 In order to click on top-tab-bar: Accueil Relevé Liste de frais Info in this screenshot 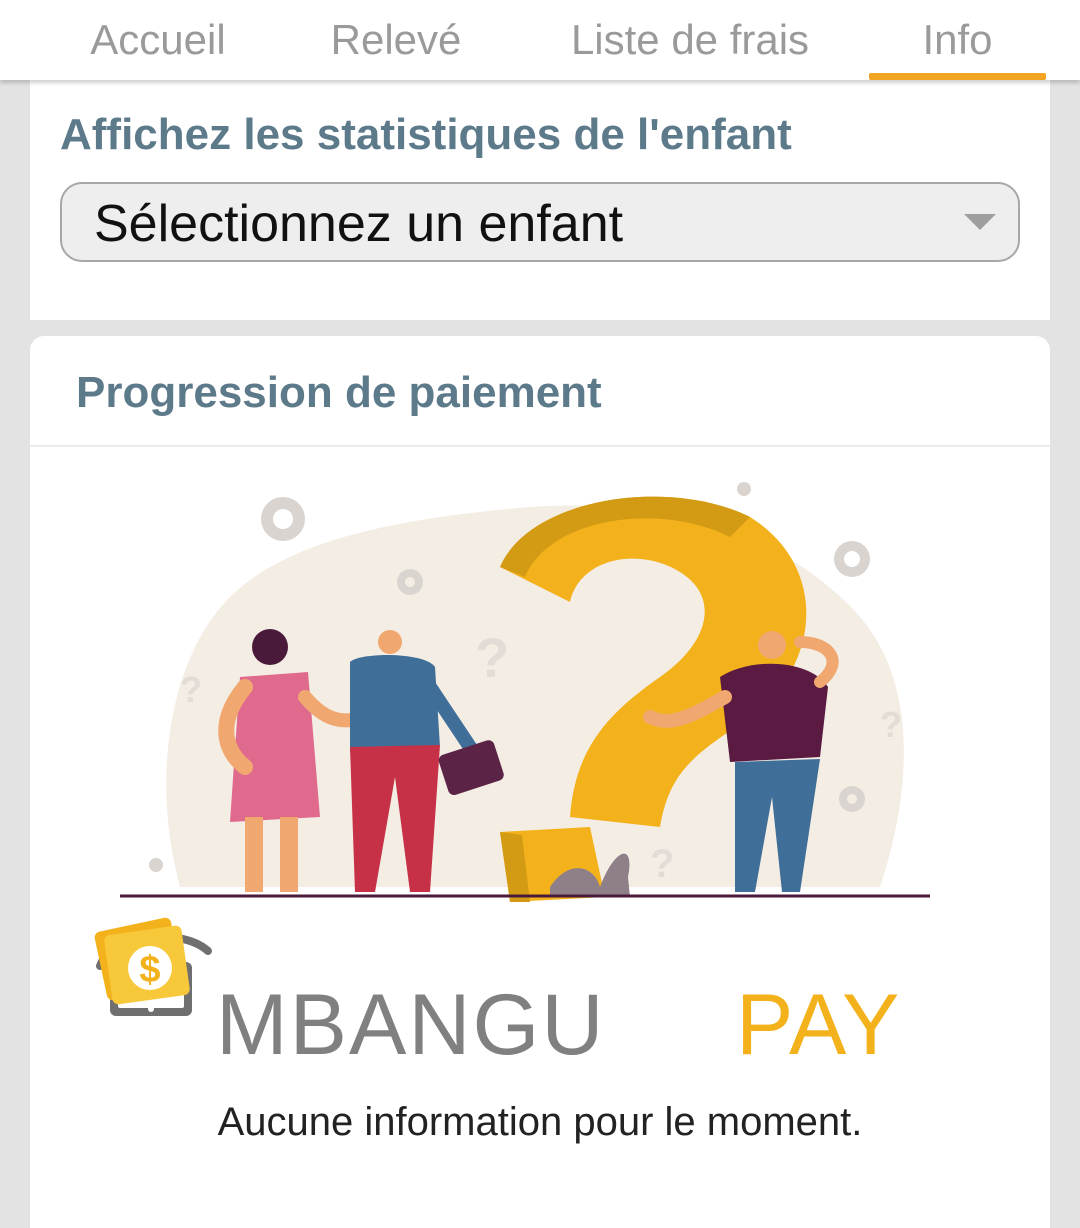, I will do `click(540, 40)`.